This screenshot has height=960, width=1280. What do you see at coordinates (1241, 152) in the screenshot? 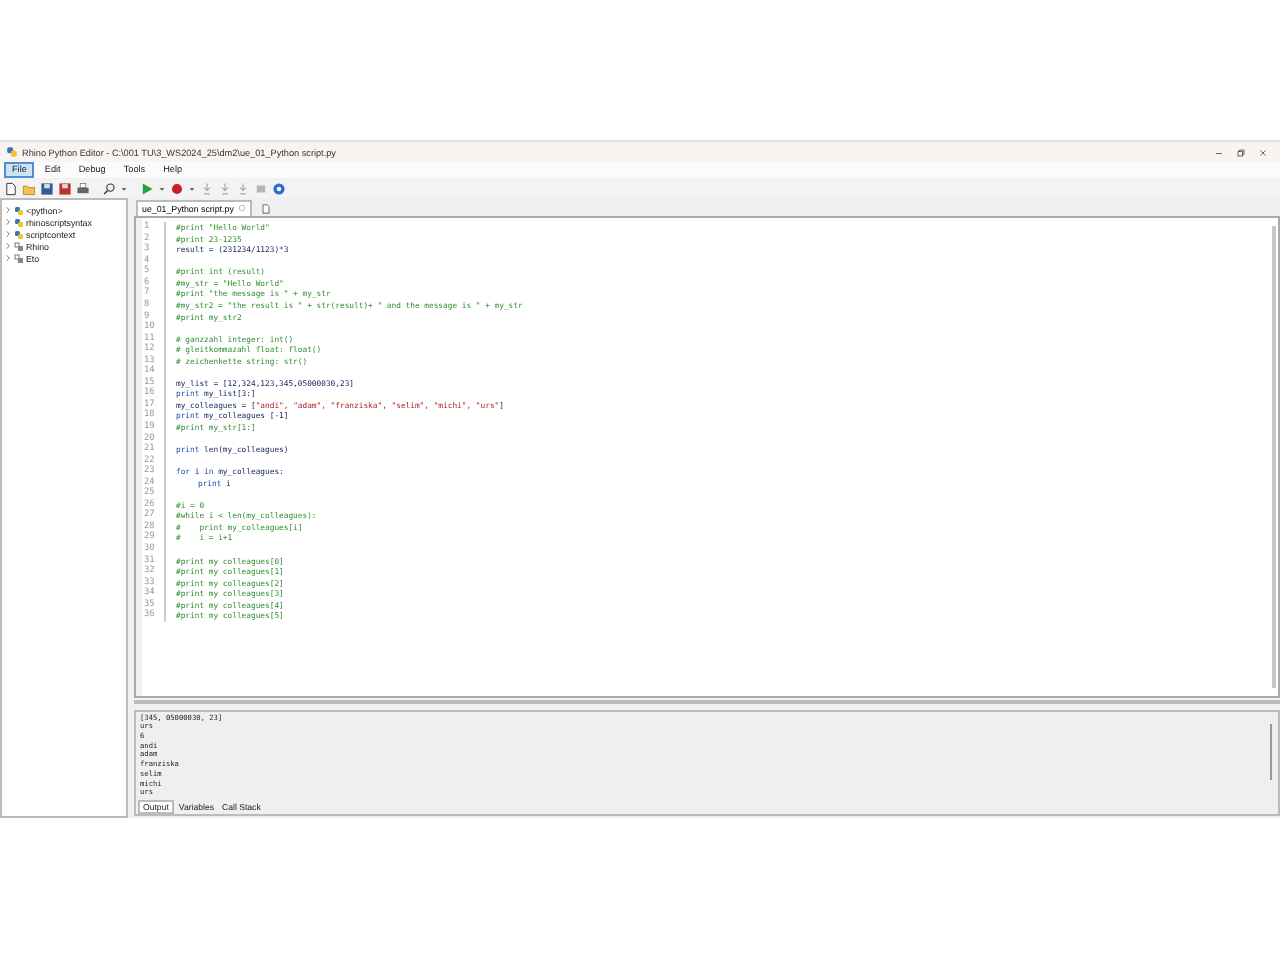
I see `restore-icon` at bounding box center [1241, 152].